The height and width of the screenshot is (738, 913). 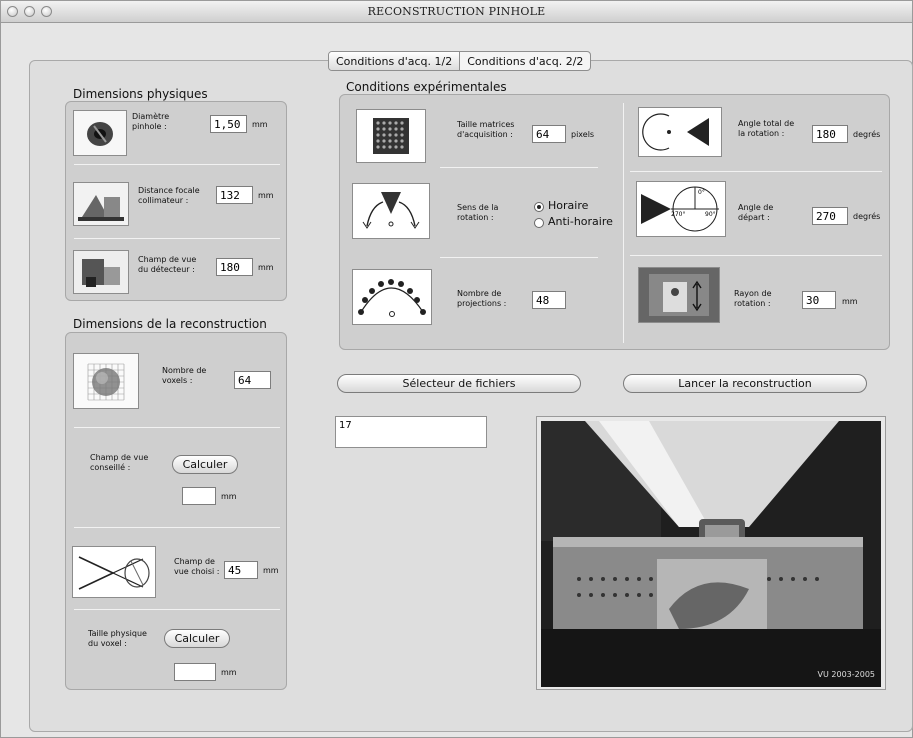 What do you see at coordinates (266, 267) in the screenshot?
I see `detector-fov-unit: mm` at bounding box center [266, 267].